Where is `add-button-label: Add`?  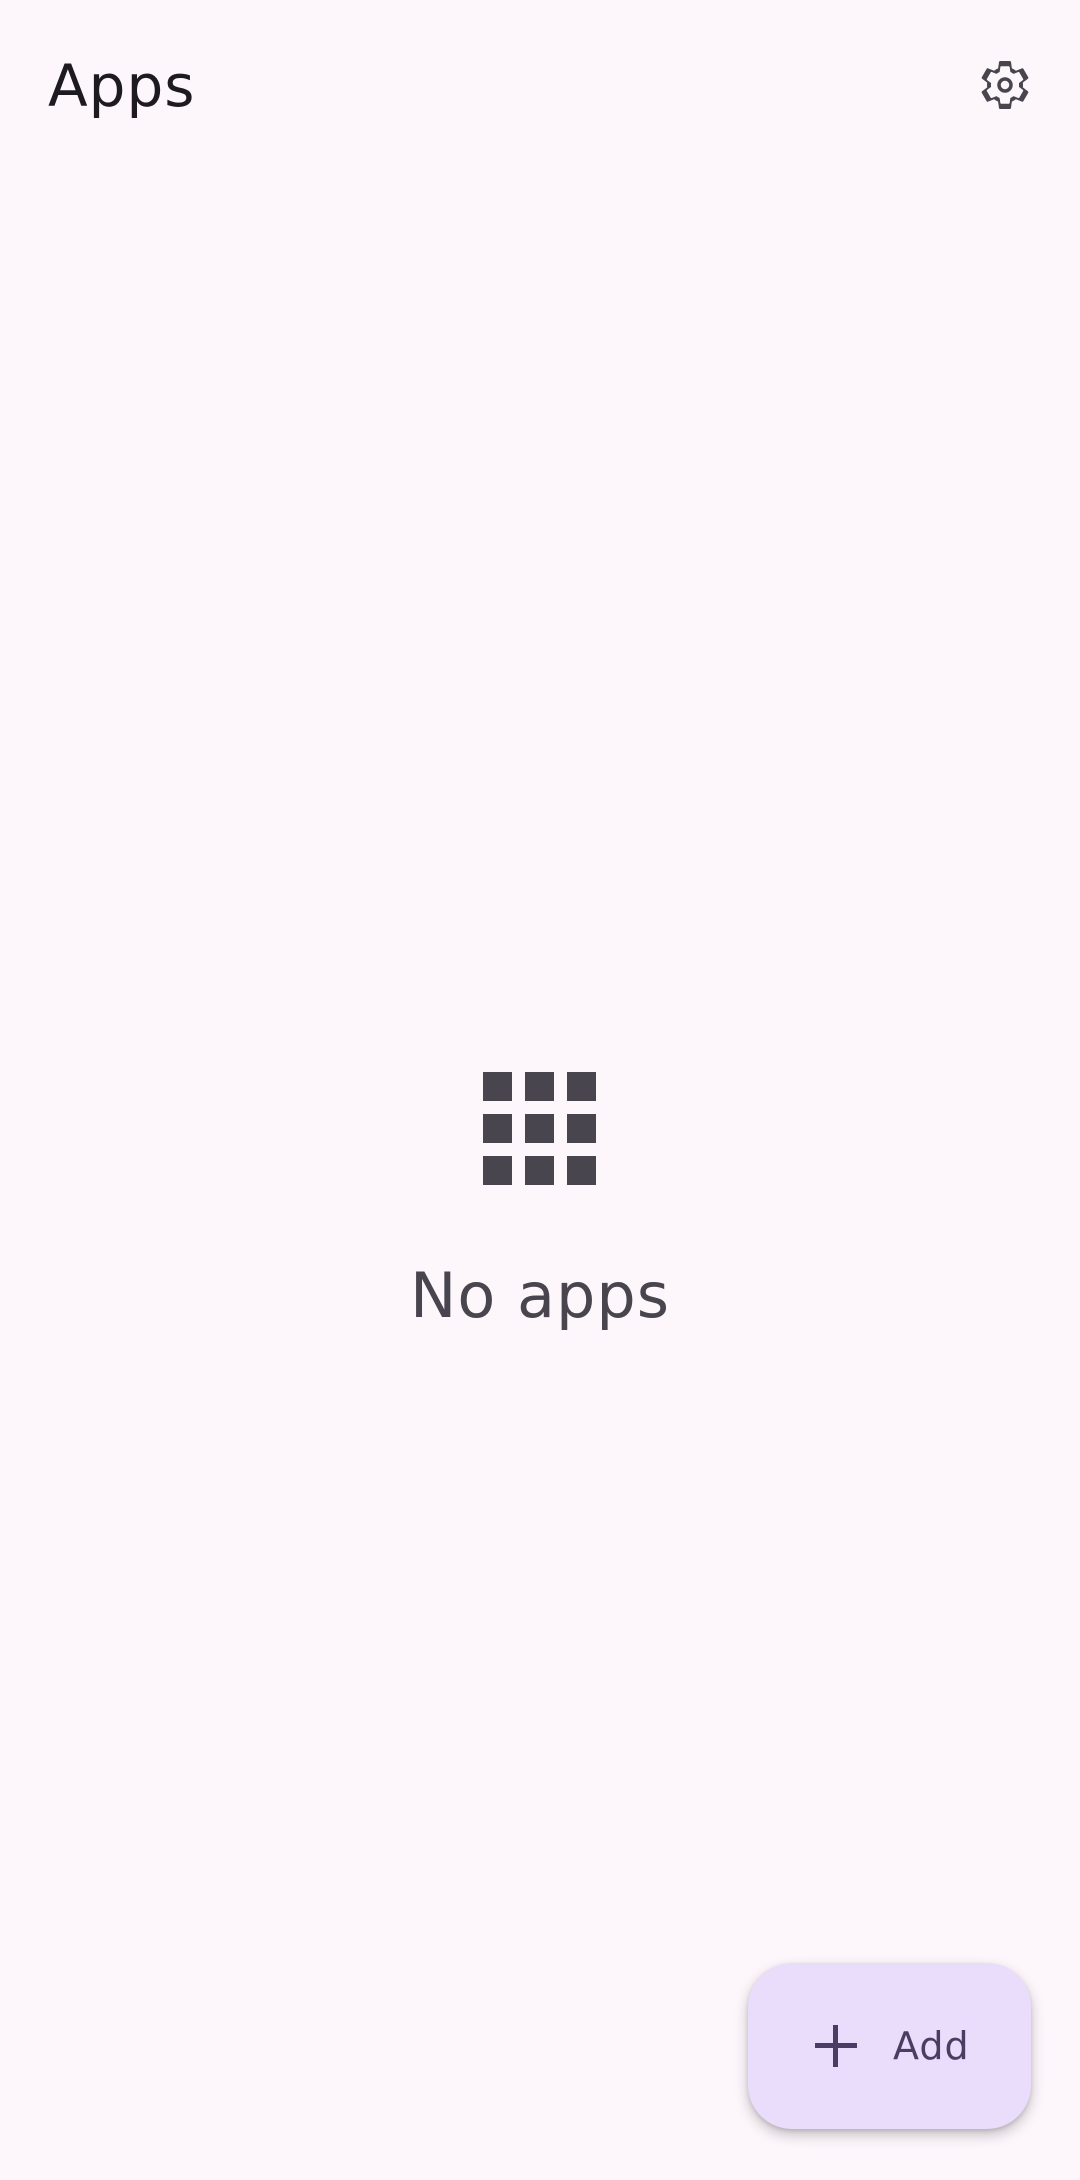 add-button-label: Add is located at coordinates (931, 2046).